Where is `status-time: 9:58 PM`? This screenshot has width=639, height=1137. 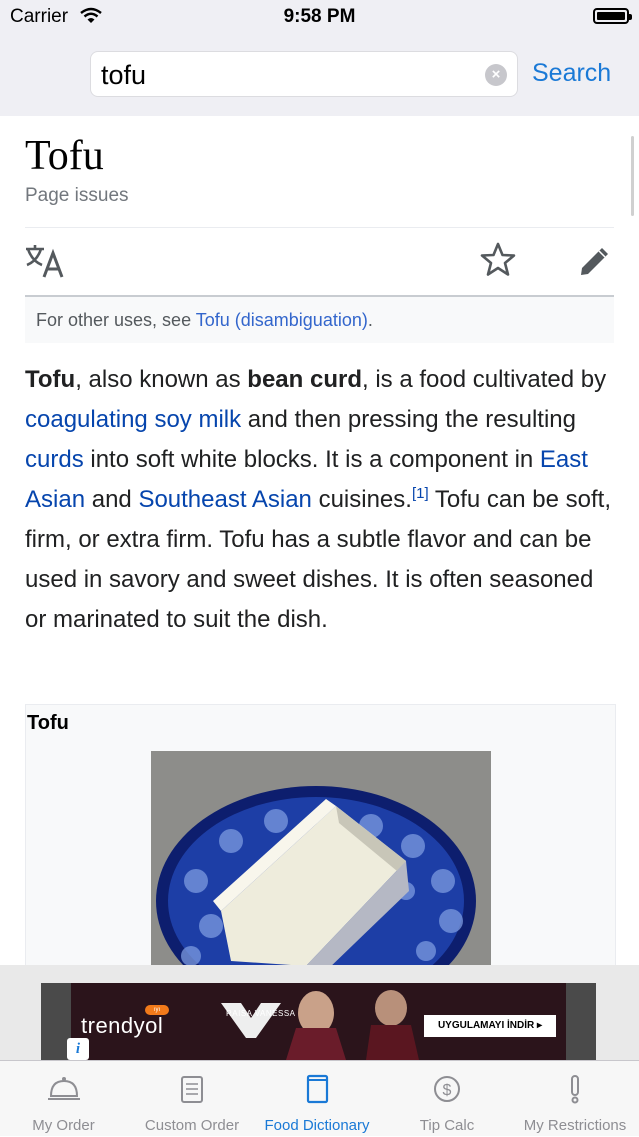
status-time: 9:58 PM is located at coordinates (319, 16).